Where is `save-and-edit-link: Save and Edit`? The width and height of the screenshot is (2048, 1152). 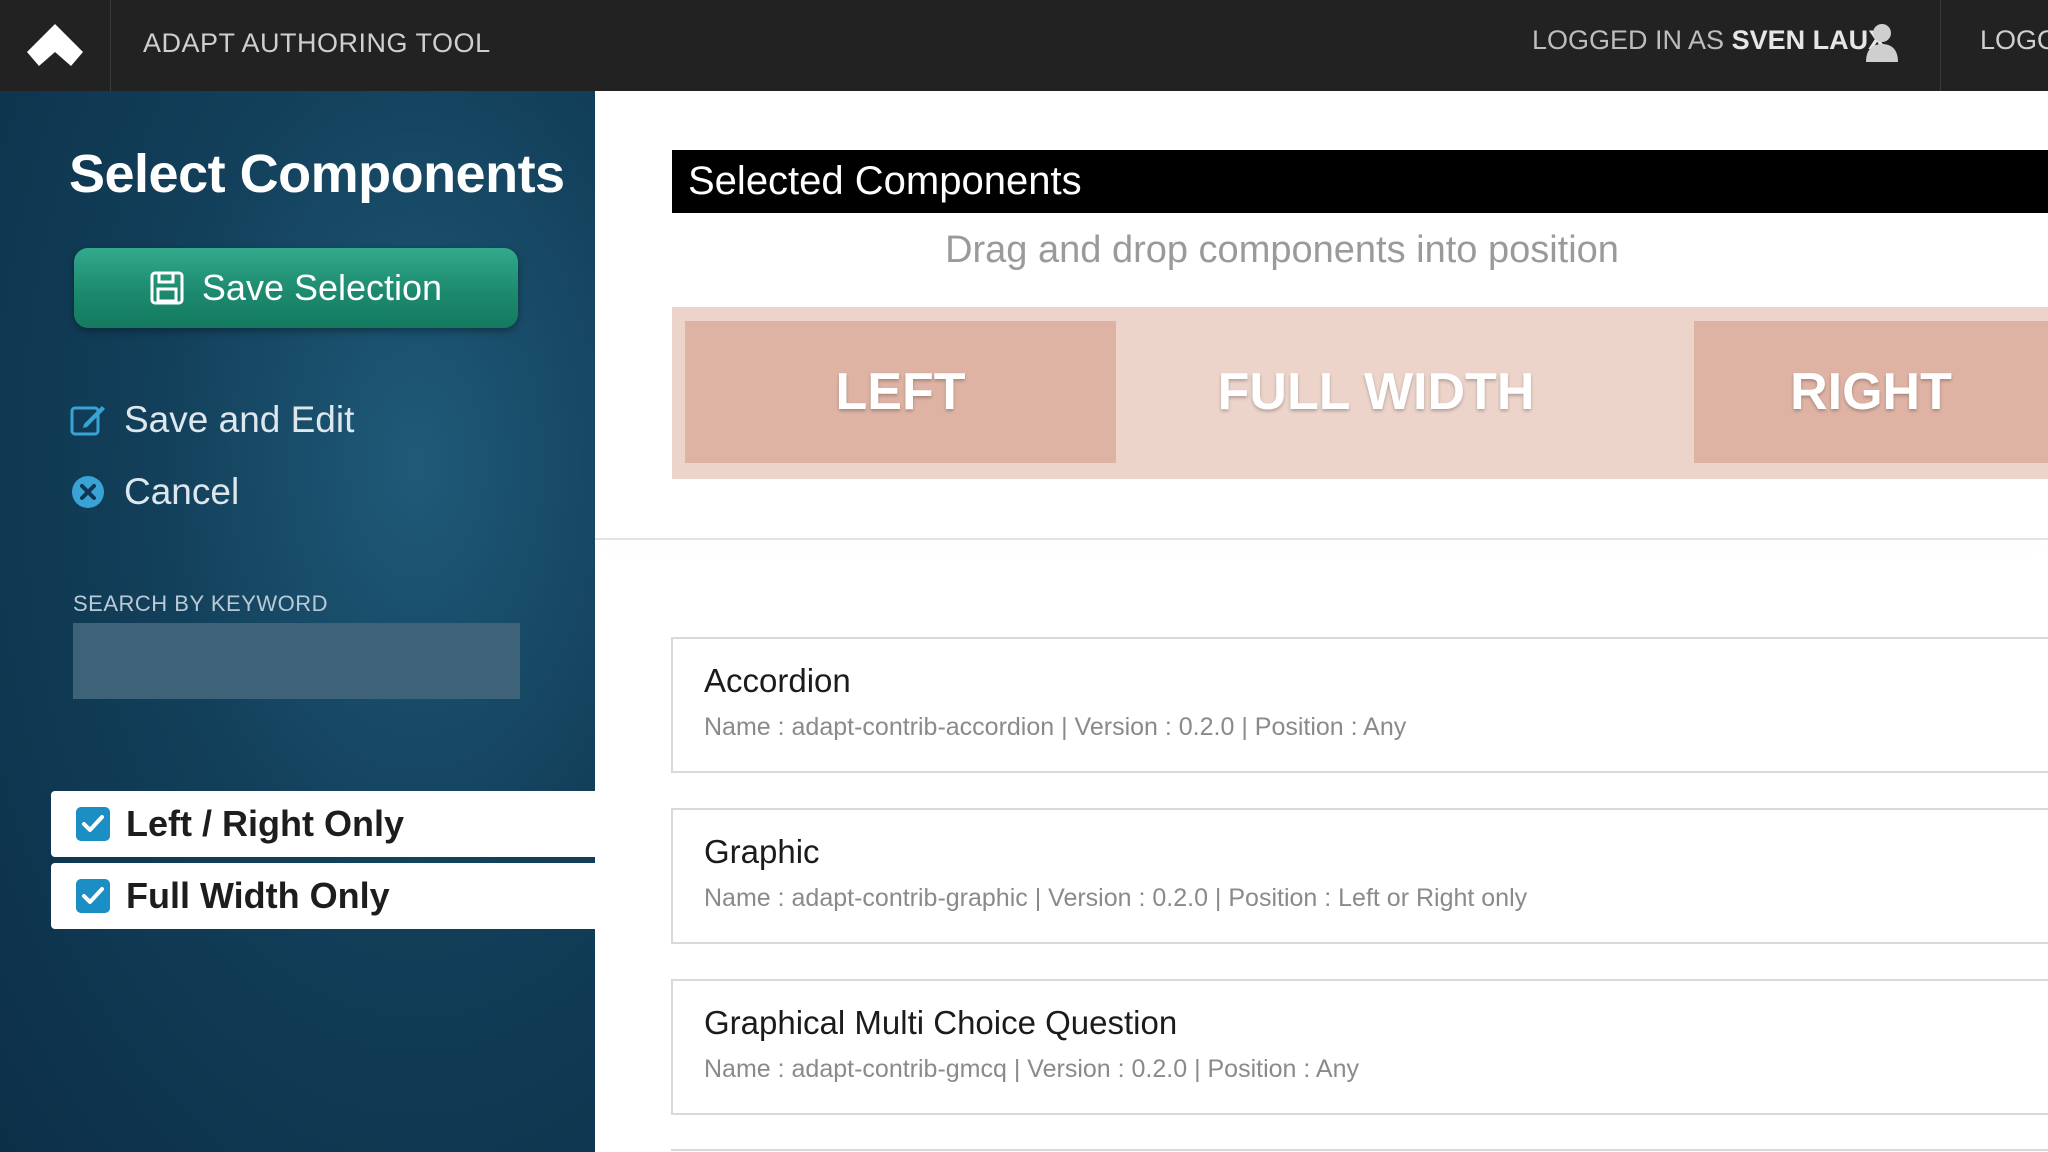
save-and-edit-link: Save and Edit is located at coordinates (212, 420).